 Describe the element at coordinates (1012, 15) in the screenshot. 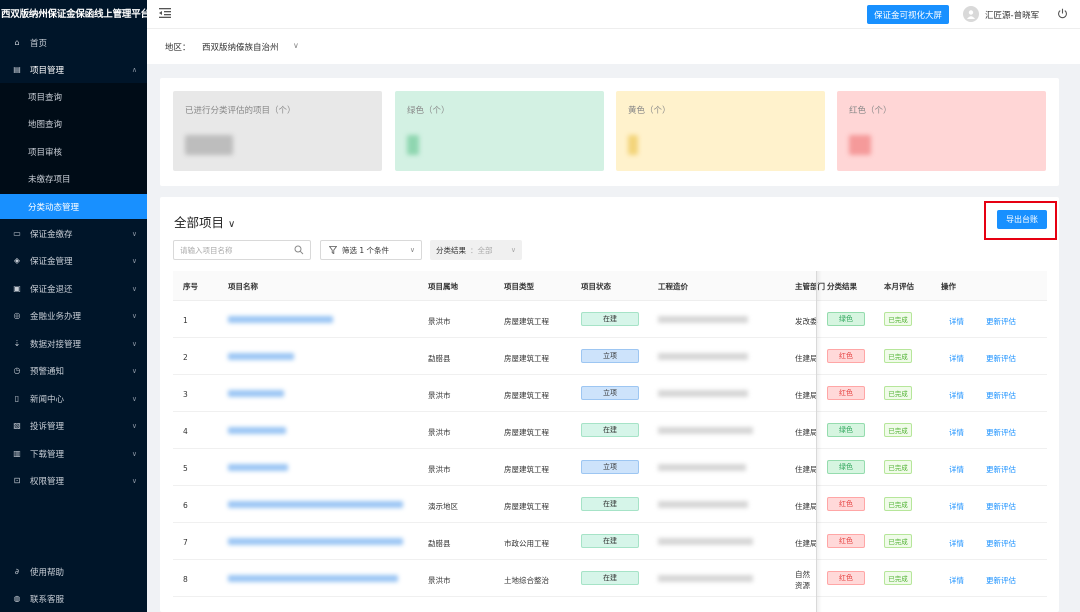

I see `username: 汇匠源-曾晓军` at that location.